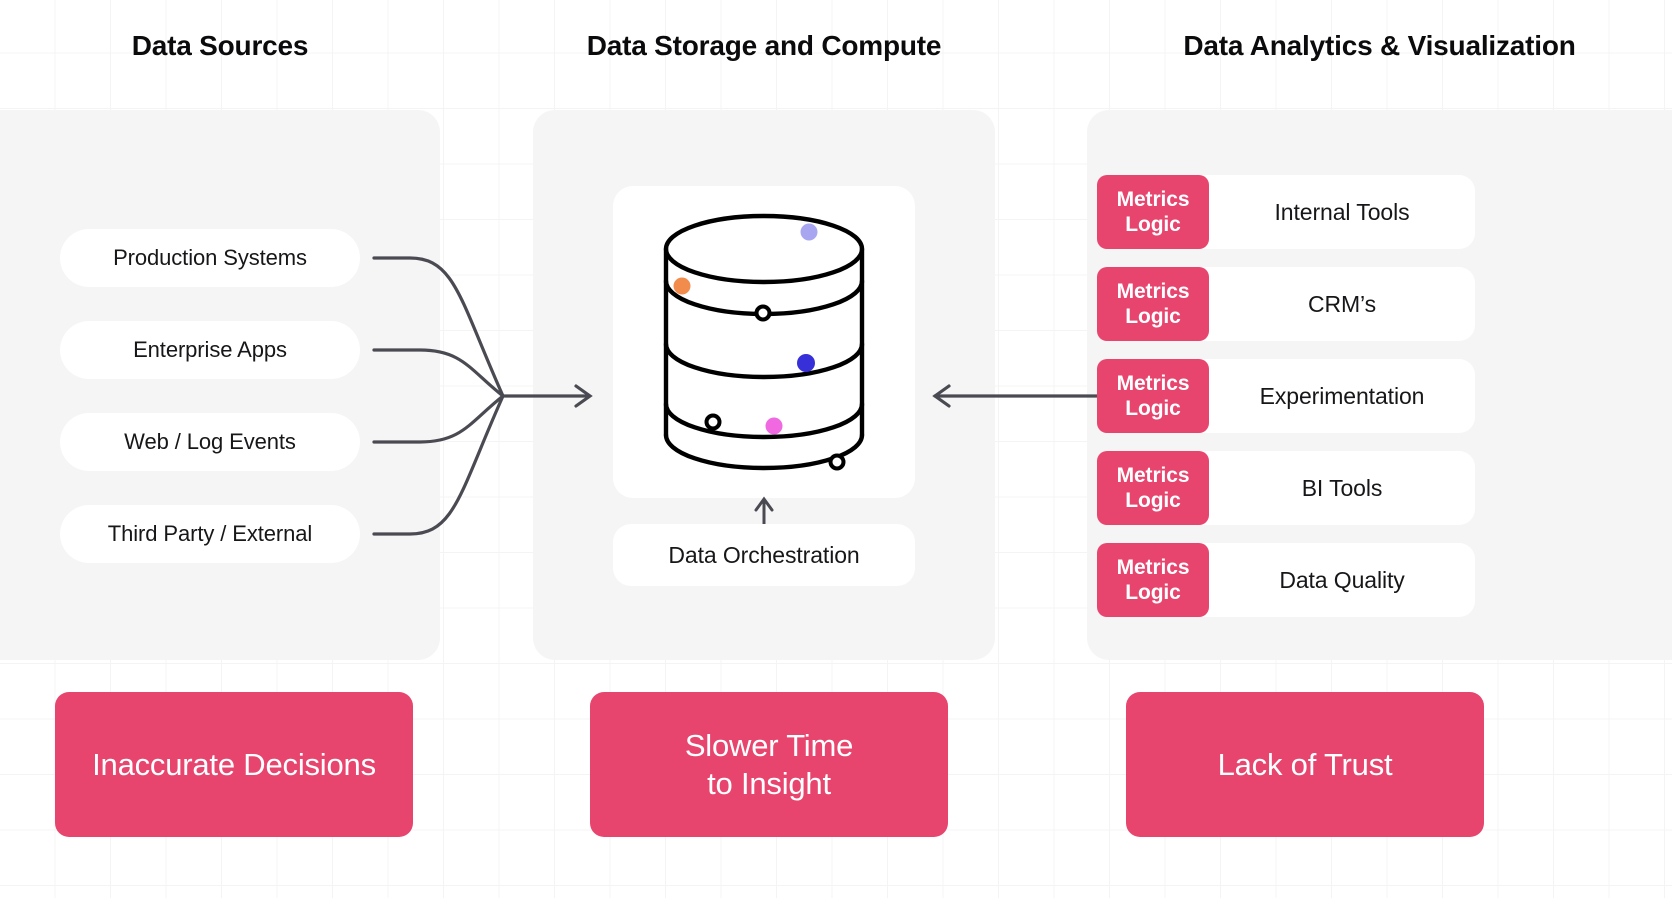  What do you see at coordinates (1379, 45) in the screenshot?
I see `column-title-data-analytics: Data Analytics & Visualization` at bounding box center [1379, 45].